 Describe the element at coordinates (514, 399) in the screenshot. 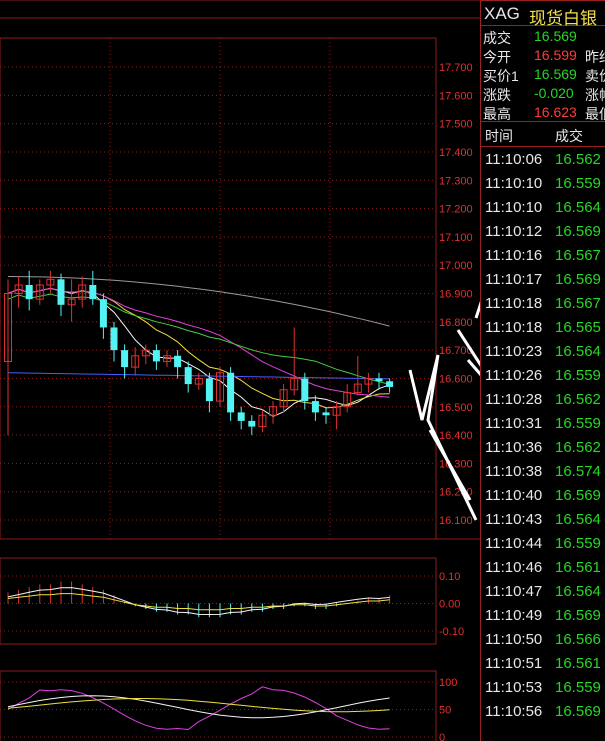

I see `tick-time: 11:10:28` at that location.